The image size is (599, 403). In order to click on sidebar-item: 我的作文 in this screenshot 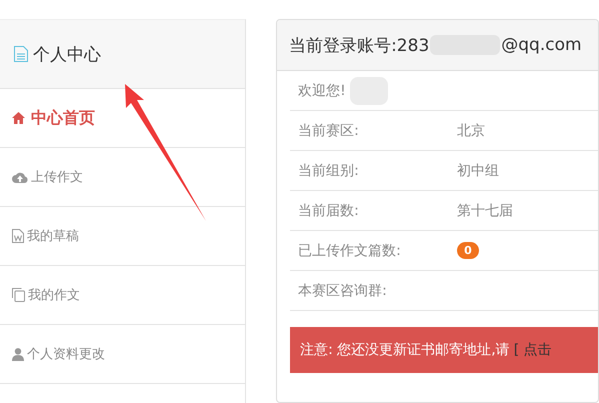, I will do `click(123, 295)`.